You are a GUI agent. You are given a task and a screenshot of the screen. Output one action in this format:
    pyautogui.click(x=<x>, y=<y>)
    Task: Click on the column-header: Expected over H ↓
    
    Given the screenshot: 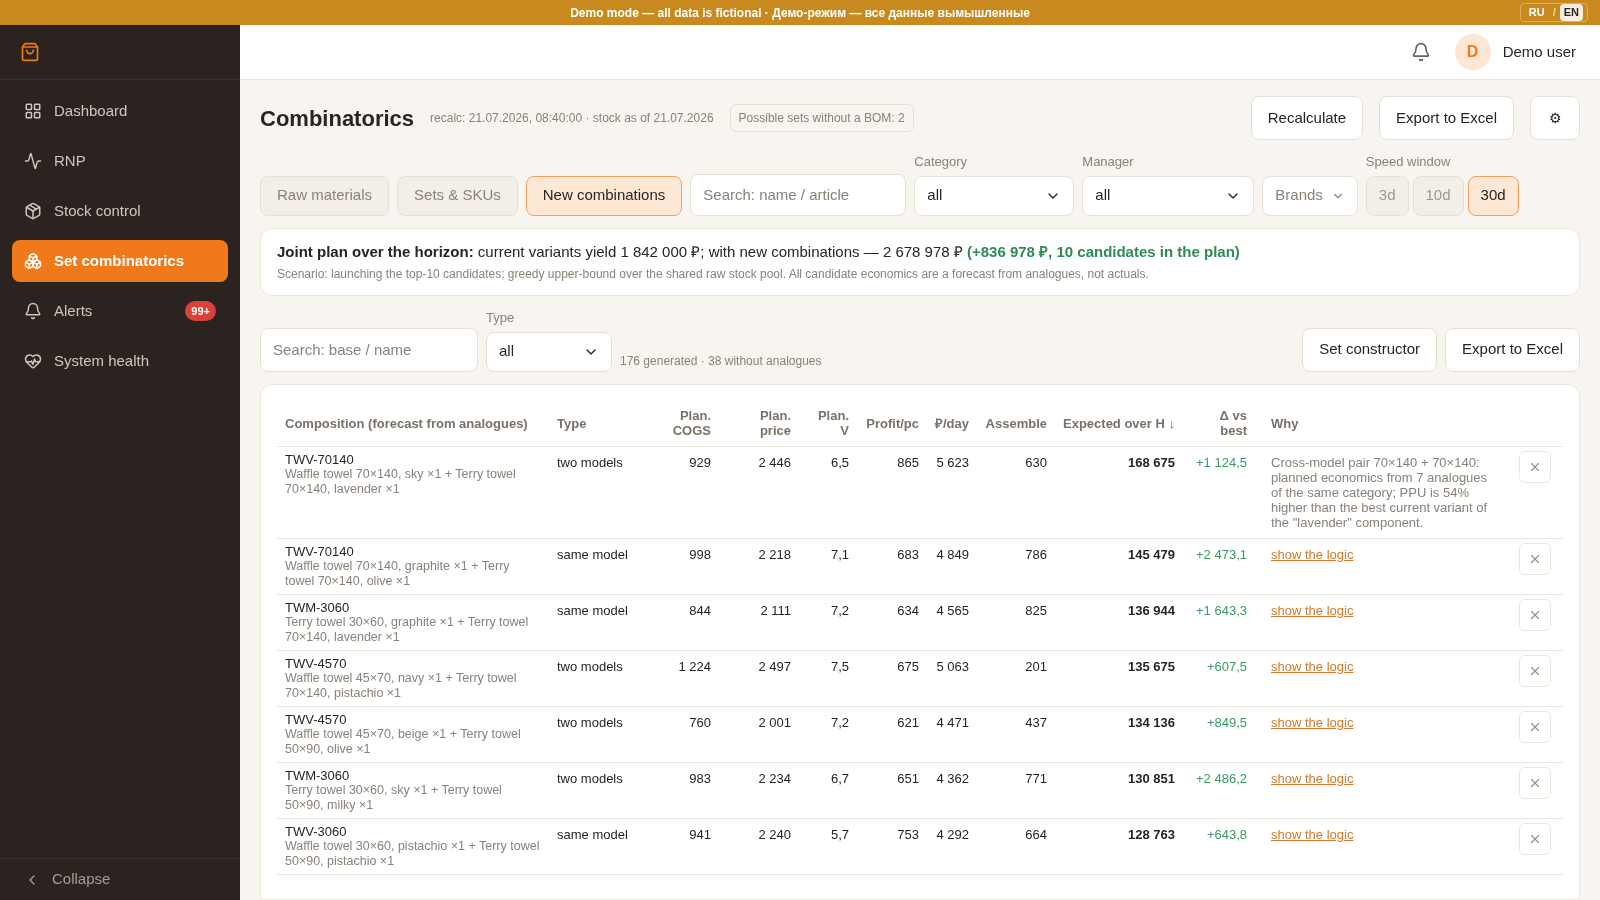 What is the action you would take?
    pyautogui.click(x=1119, y=423)
    